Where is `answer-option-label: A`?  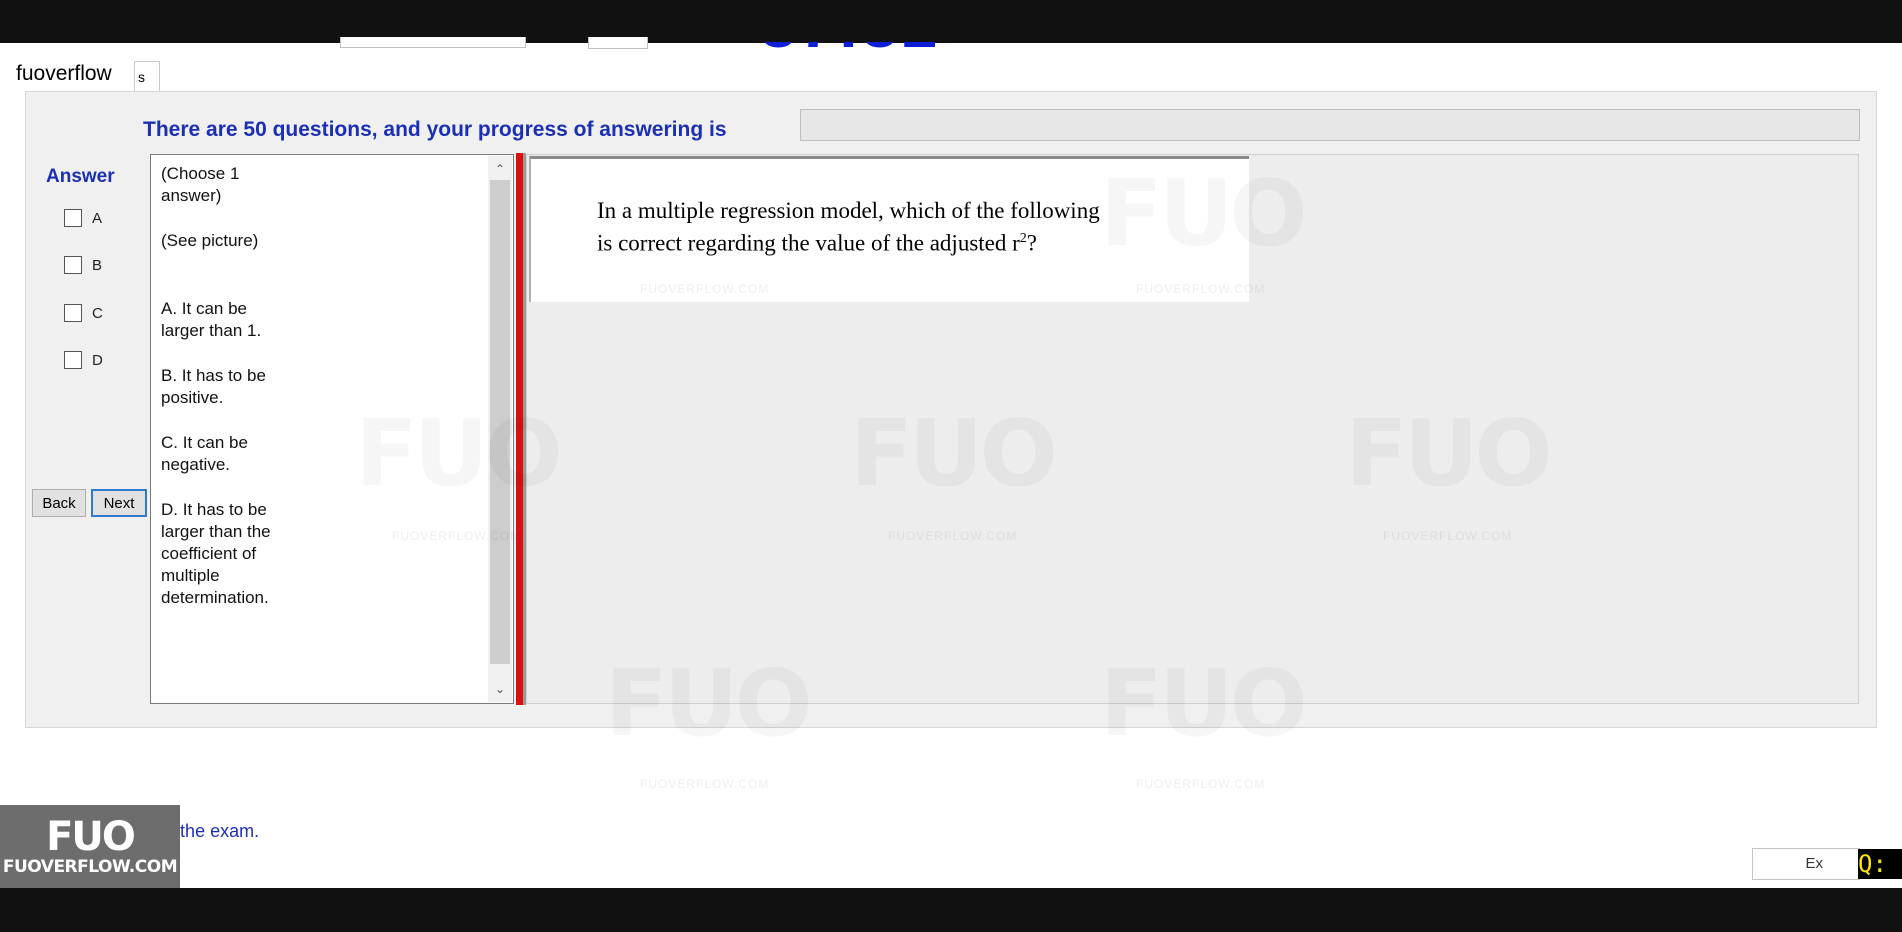
answer-option-label: A is located at coordinates (97, 218).